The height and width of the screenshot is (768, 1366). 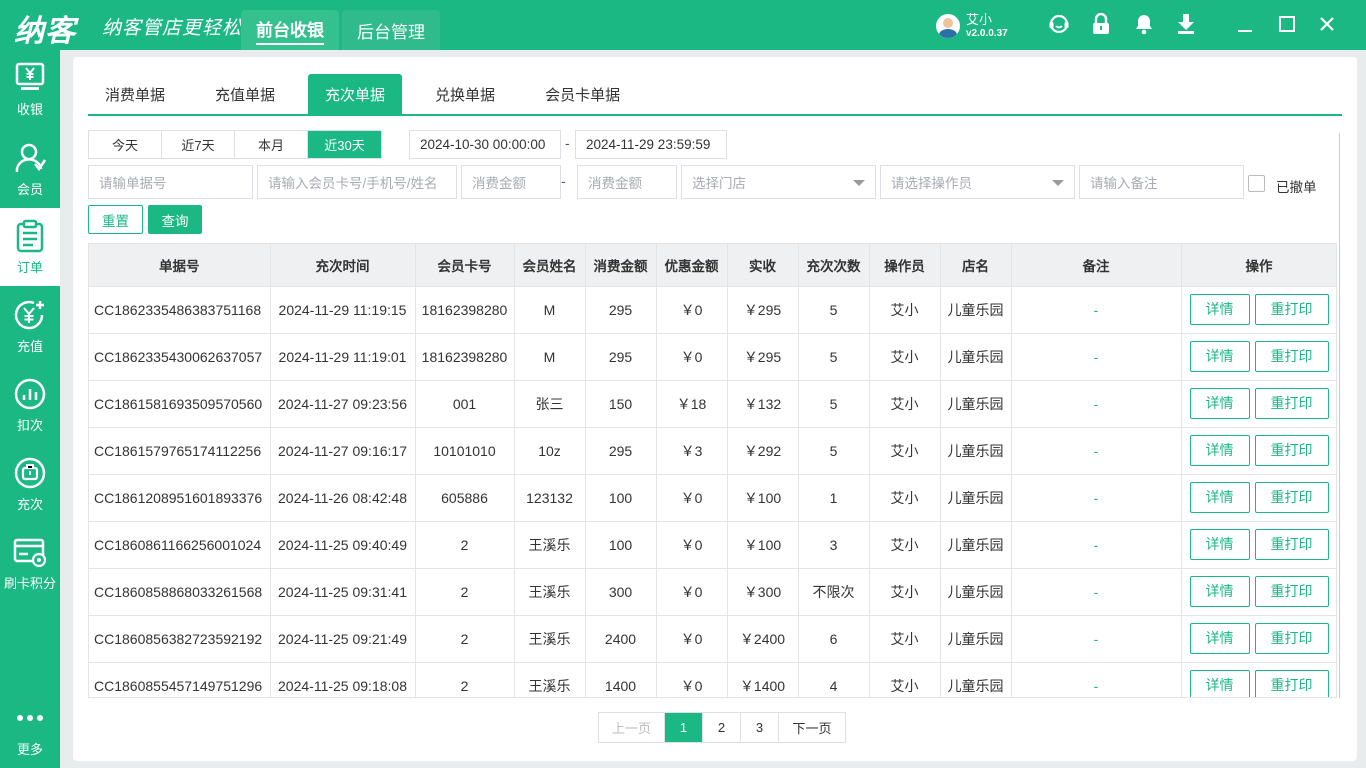 What do you see at coordinates (1256, 183) in the screenshot?
I see `revoked-checkbox` at bounding box center [1256, 183].